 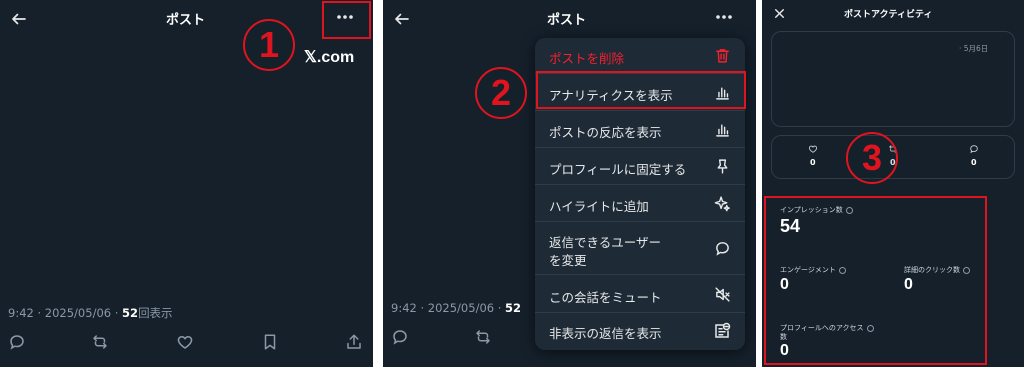 What do you see at coordinates (722, 166) in the screenshot?
I see `pin-icon` at bounding box center [722, 166].